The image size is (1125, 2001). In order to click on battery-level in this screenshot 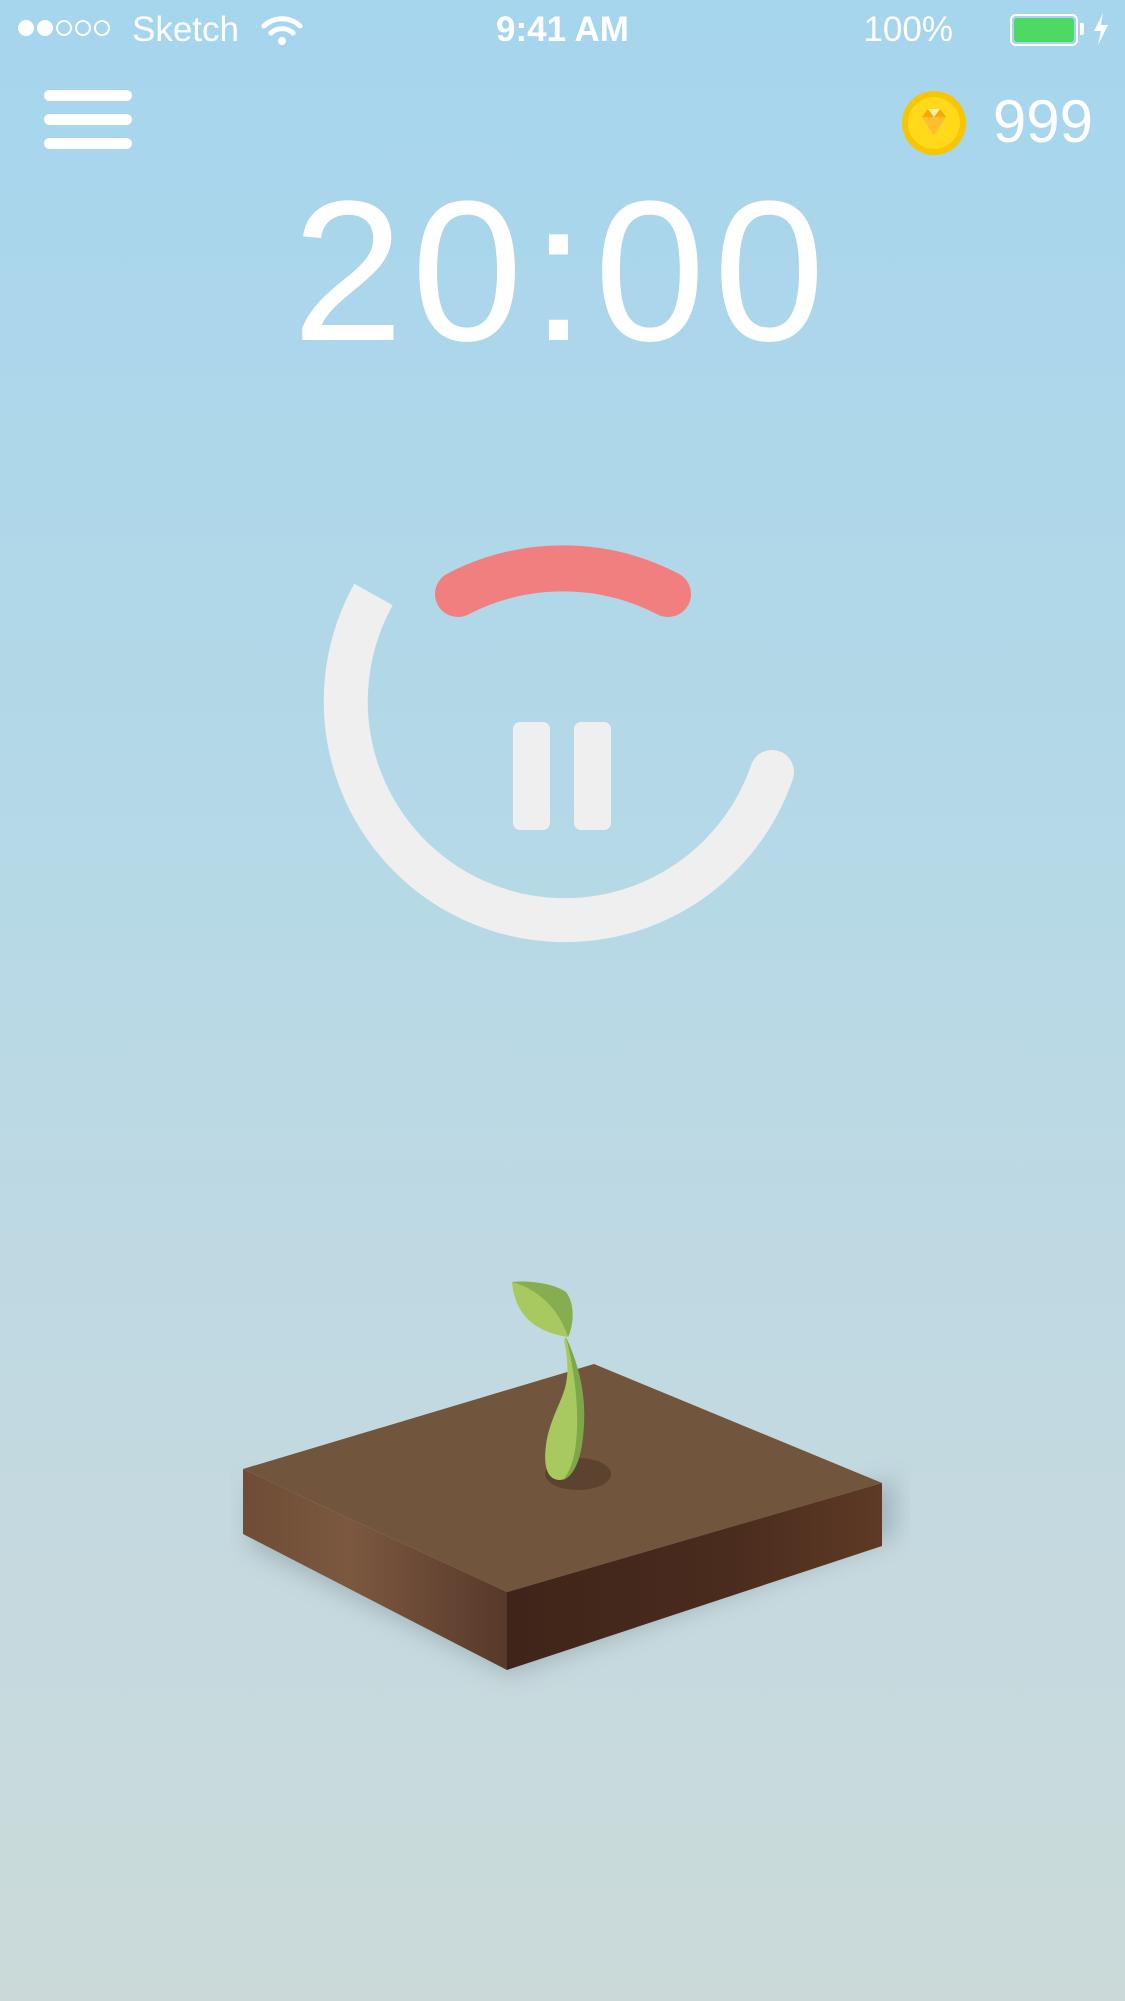, I will do `click(1044, 30)`.